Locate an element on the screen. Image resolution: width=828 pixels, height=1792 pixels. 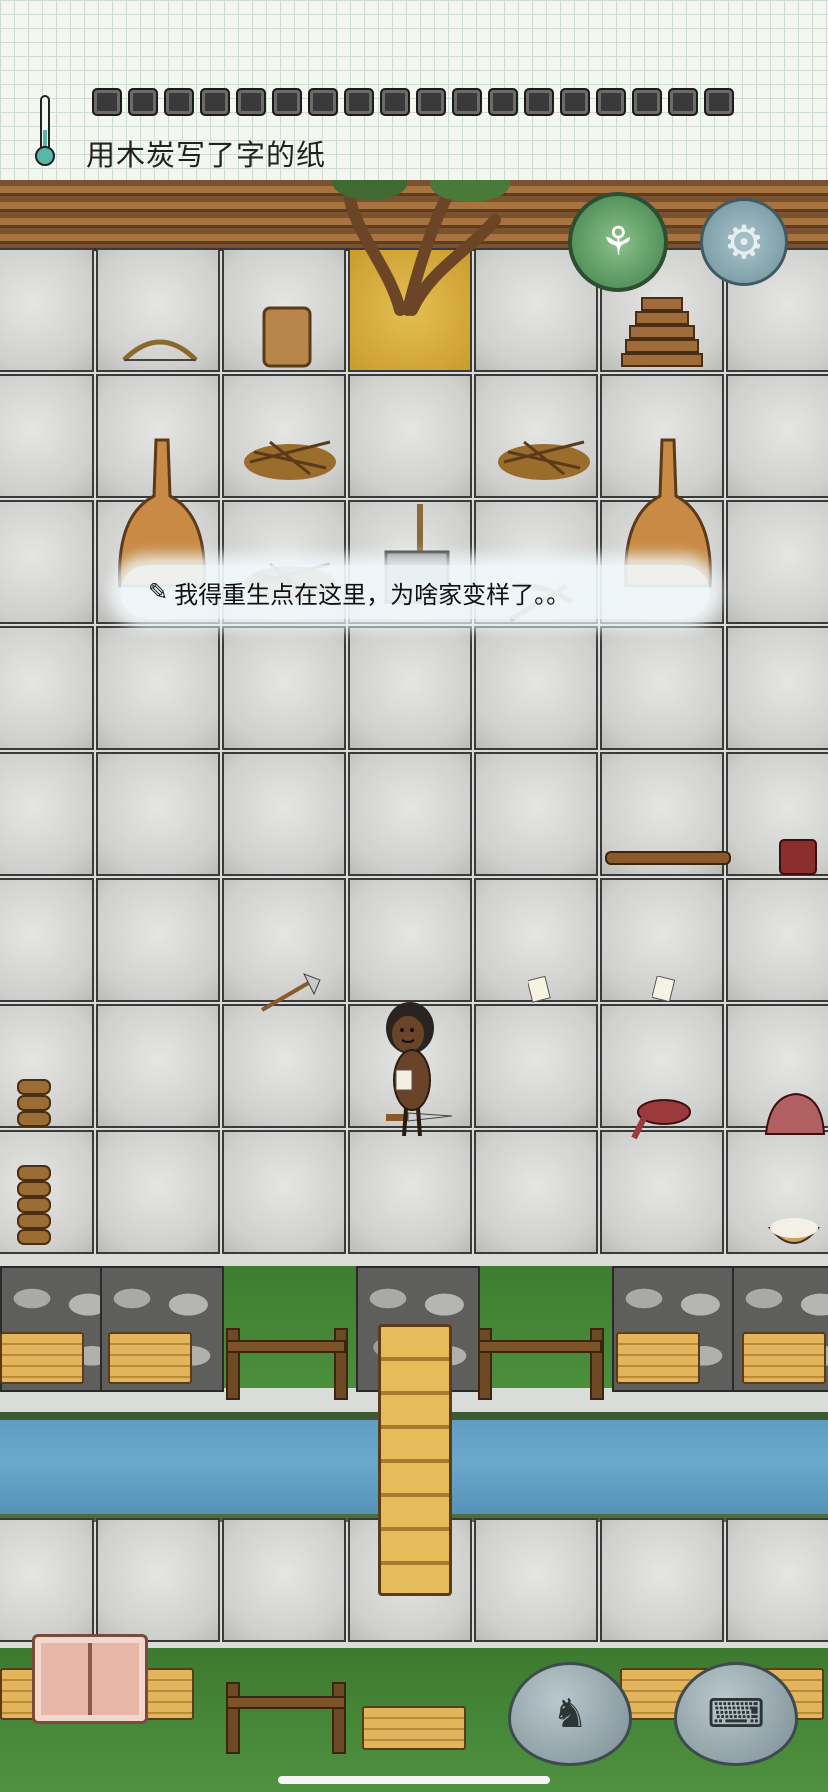
settings-button: ⚙ is located at coordinates (744, 242).